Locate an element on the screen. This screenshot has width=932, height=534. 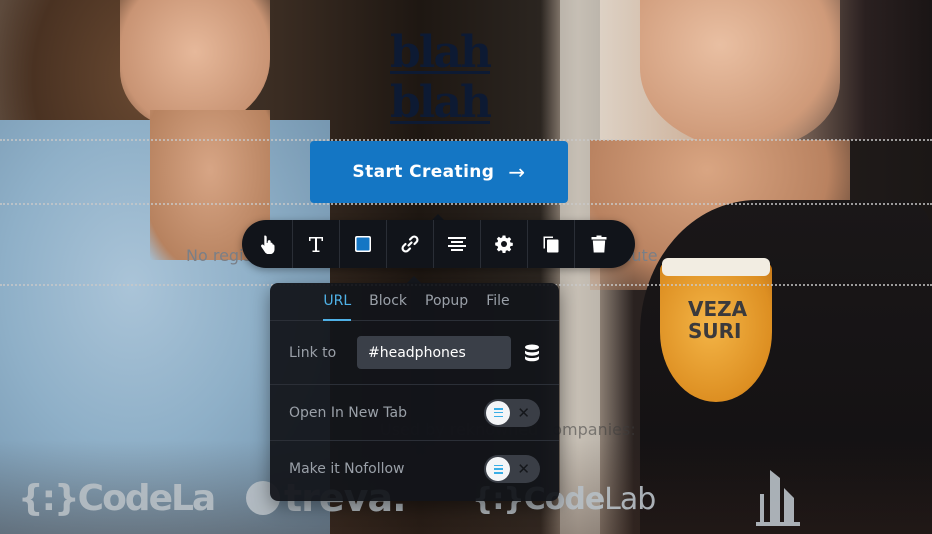
element-toolbar is located at coordinates (438, 244).